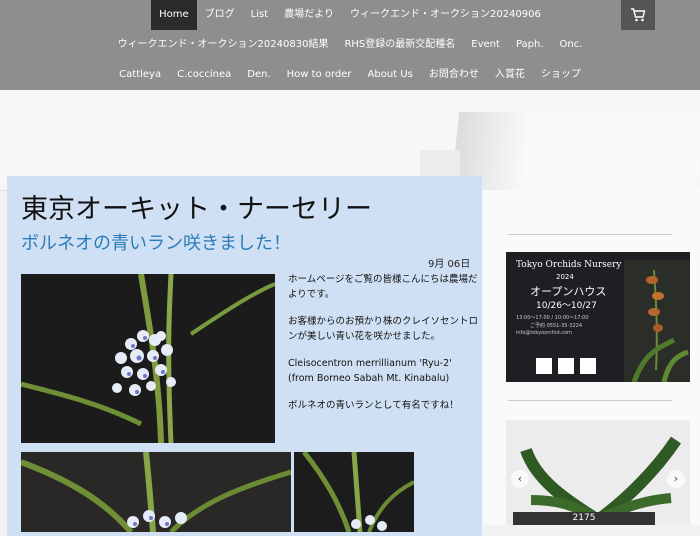 The image size is (700, 536). Describe the element at coordinates (204, 75) in the screenshot. I see `nav-item-c-coccinea: C.coccinea` at that location.